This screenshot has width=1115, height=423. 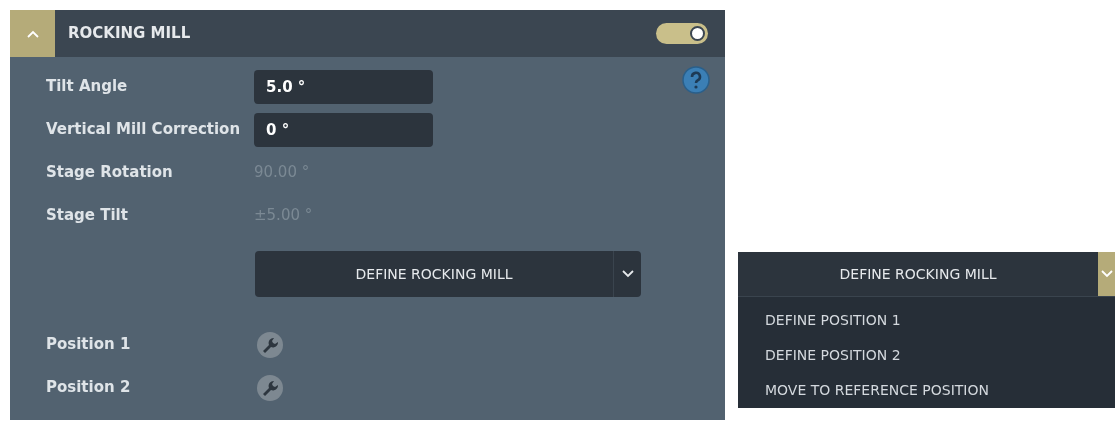 What do you see at coordinates (89, 388) in the screenshot?
I see `position-label: Position 2` at bounding box center [89, 388].